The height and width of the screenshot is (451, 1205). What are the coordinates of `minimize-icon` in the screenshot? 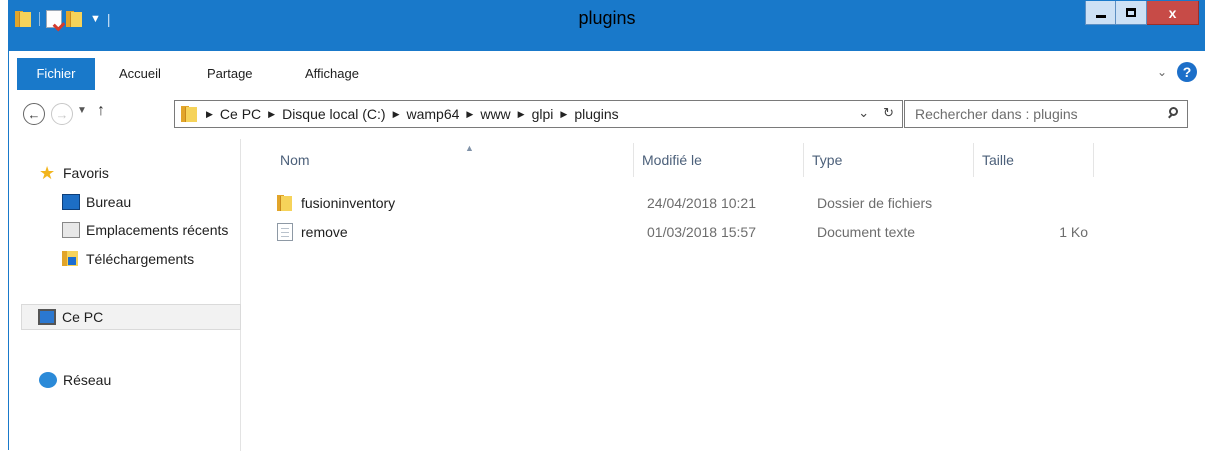 It's located at (1100, 16).